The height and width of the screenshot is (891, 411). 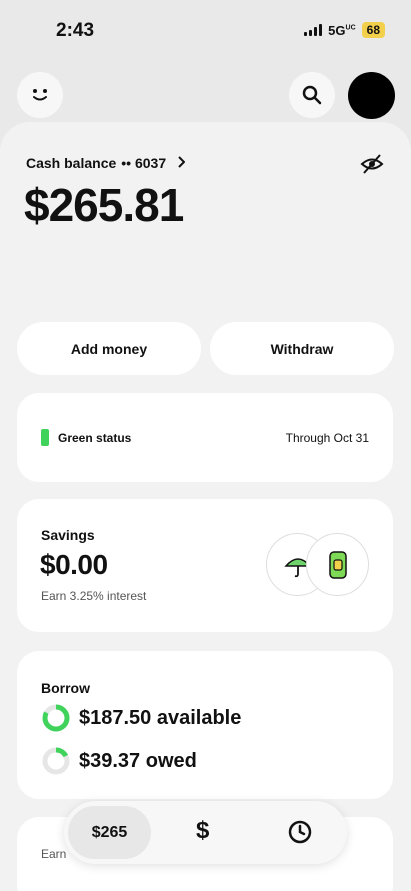 What do you see at coordinates (205, 565) in the screenshot?
I see `savings-card: Savings $0.00 Earn 3.25% interest` at bounding box center [205, 565].